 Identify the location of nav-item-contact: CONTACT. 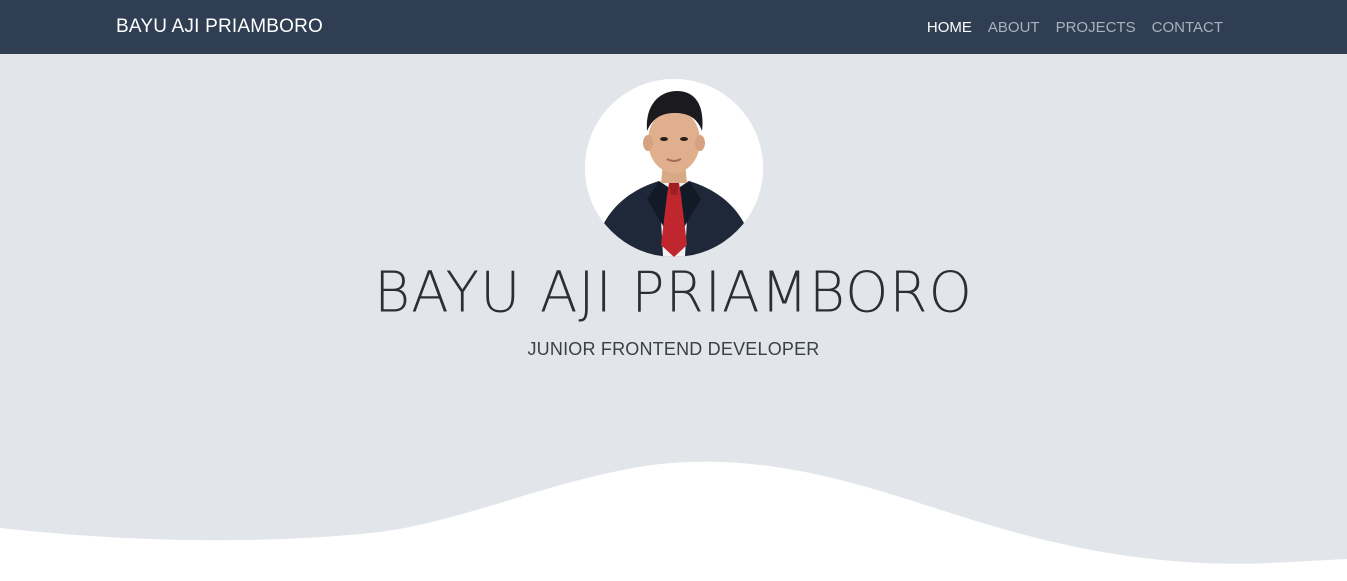
(1187, 27).